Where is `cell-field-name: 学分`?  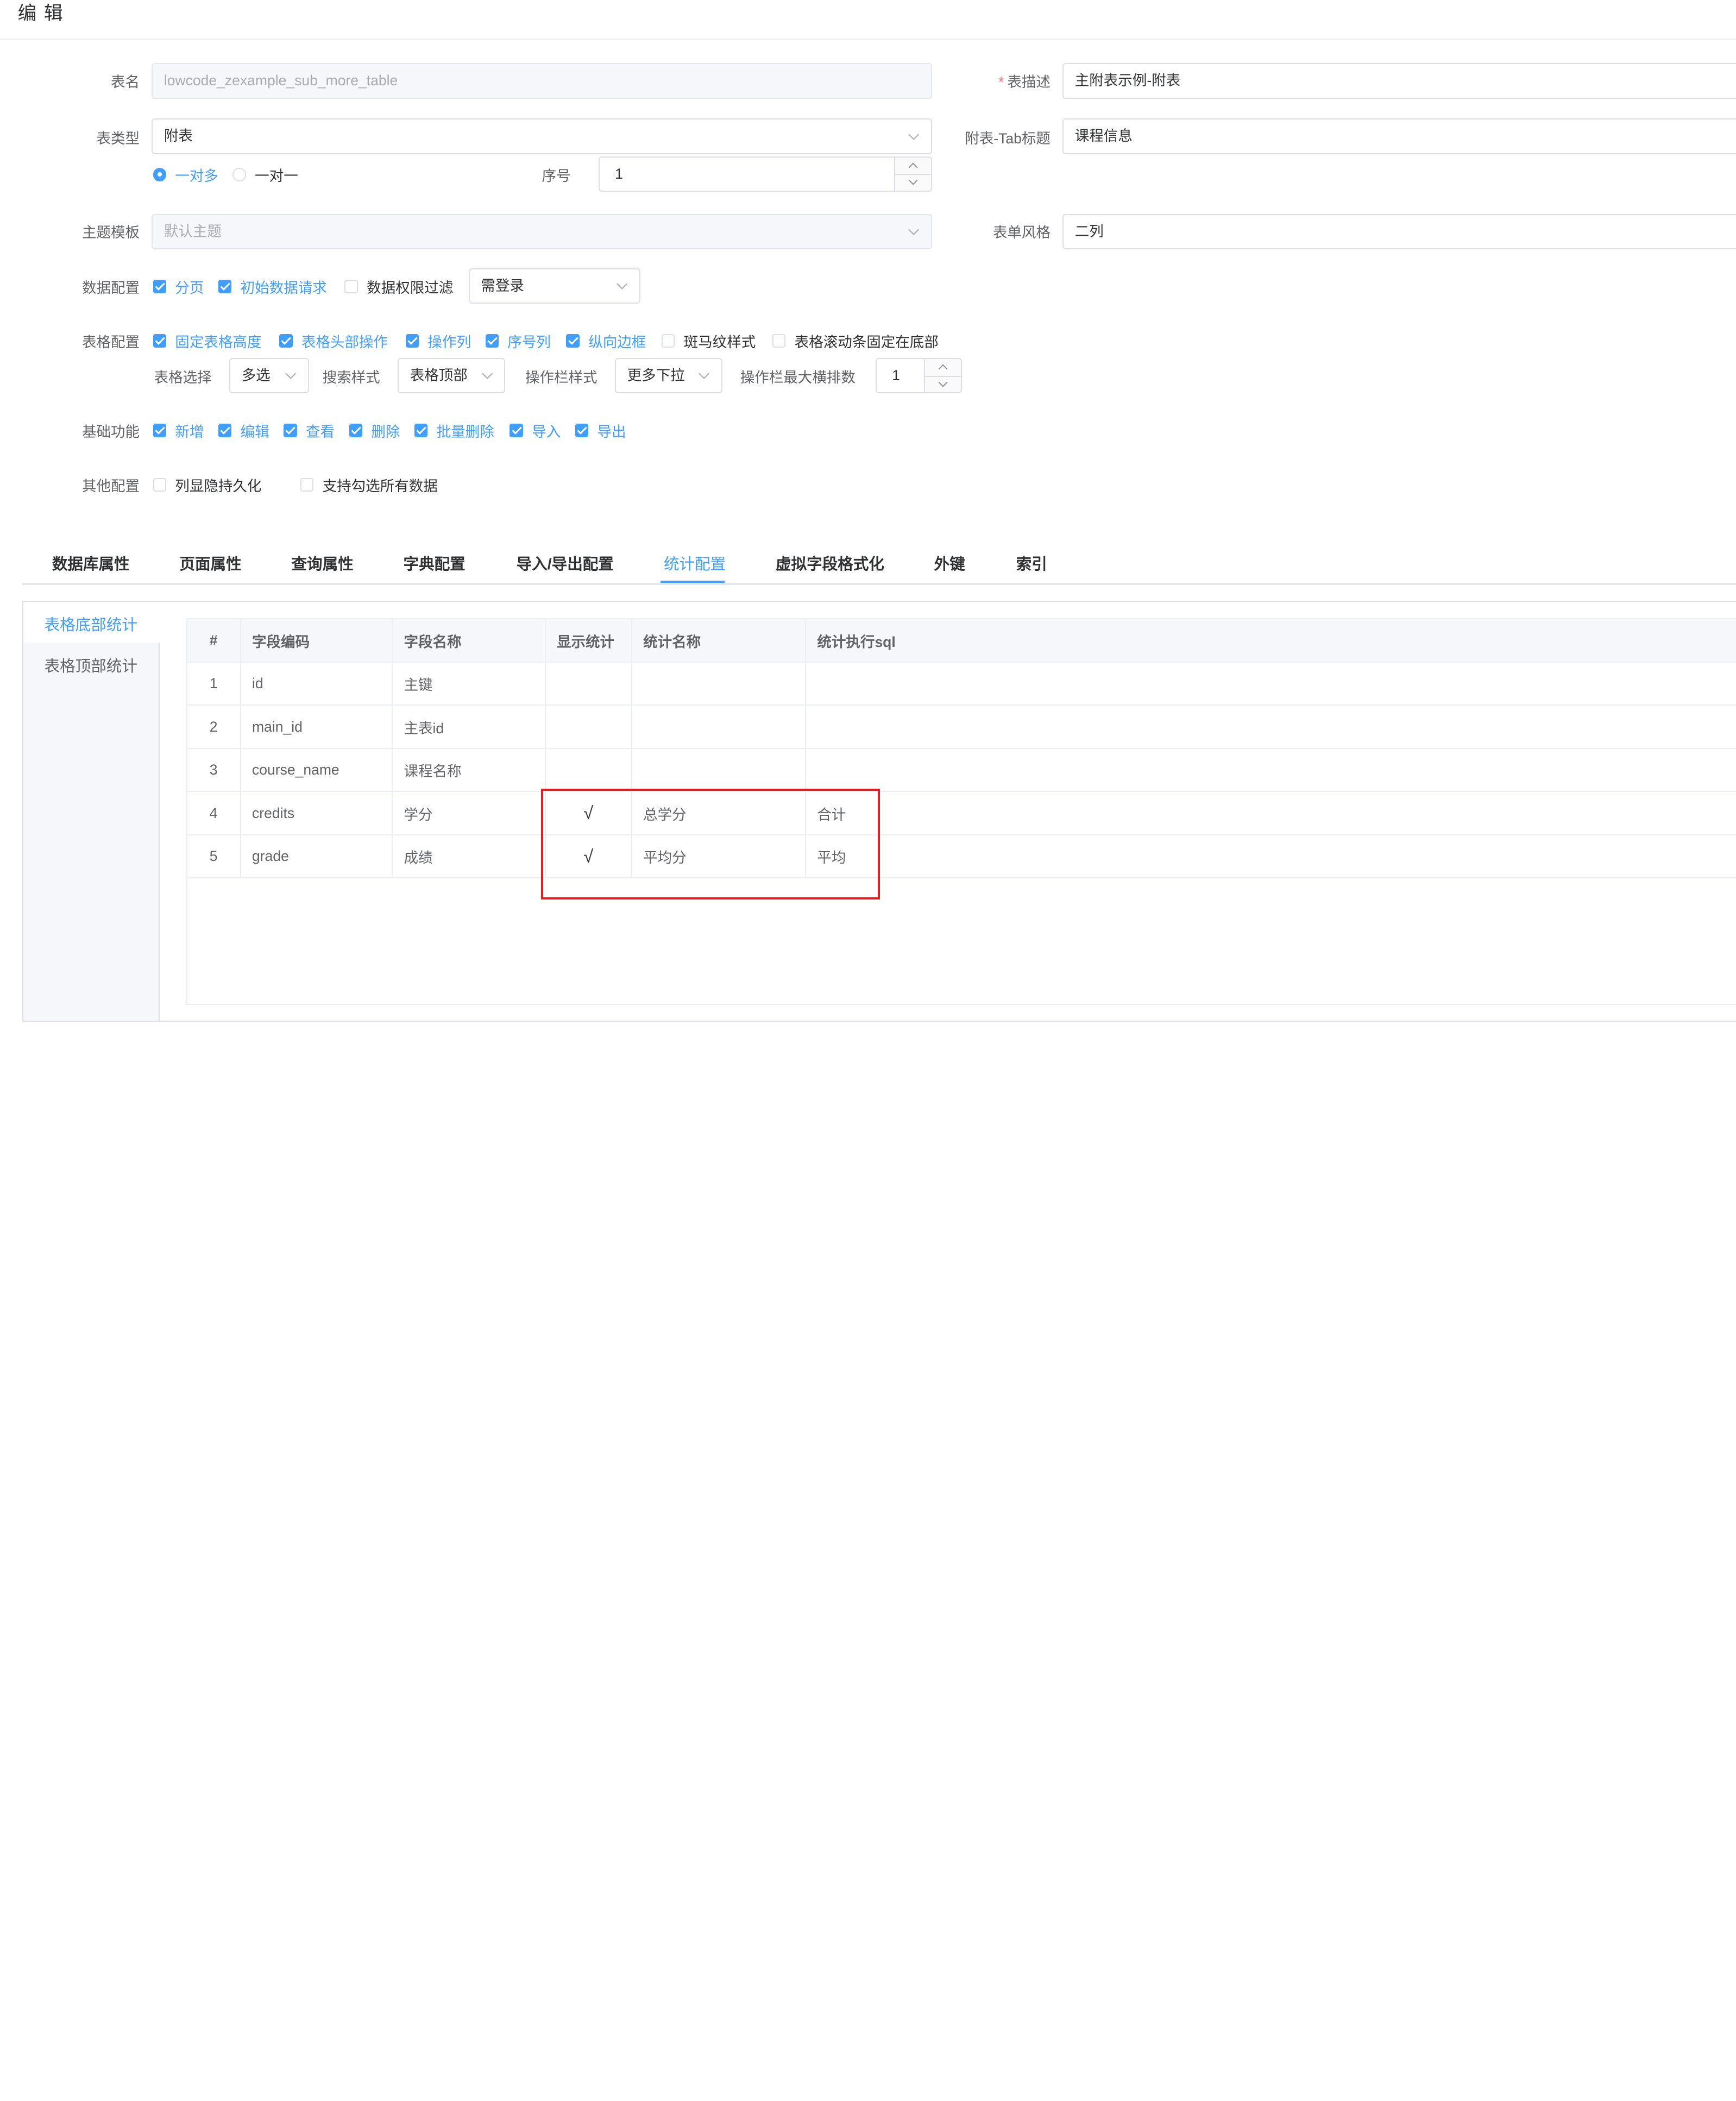
cell-field-name: 学分 is located at coordinates (469, 813).